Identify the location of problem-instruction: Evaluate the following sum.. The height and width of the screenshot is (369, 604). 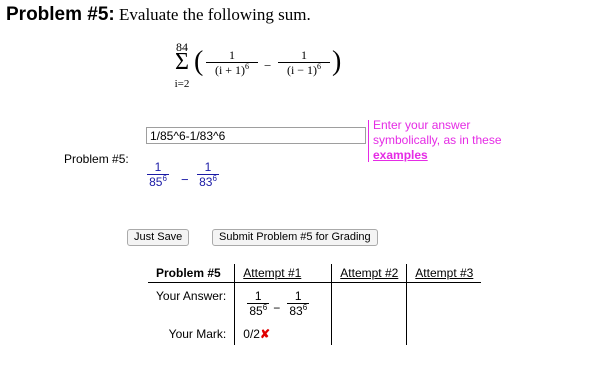
(212, 14).